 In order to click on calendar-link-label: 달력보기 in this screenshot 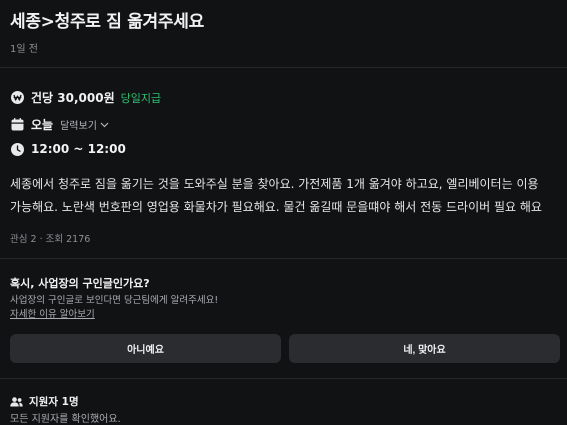, I will do `click(78, 126)`.